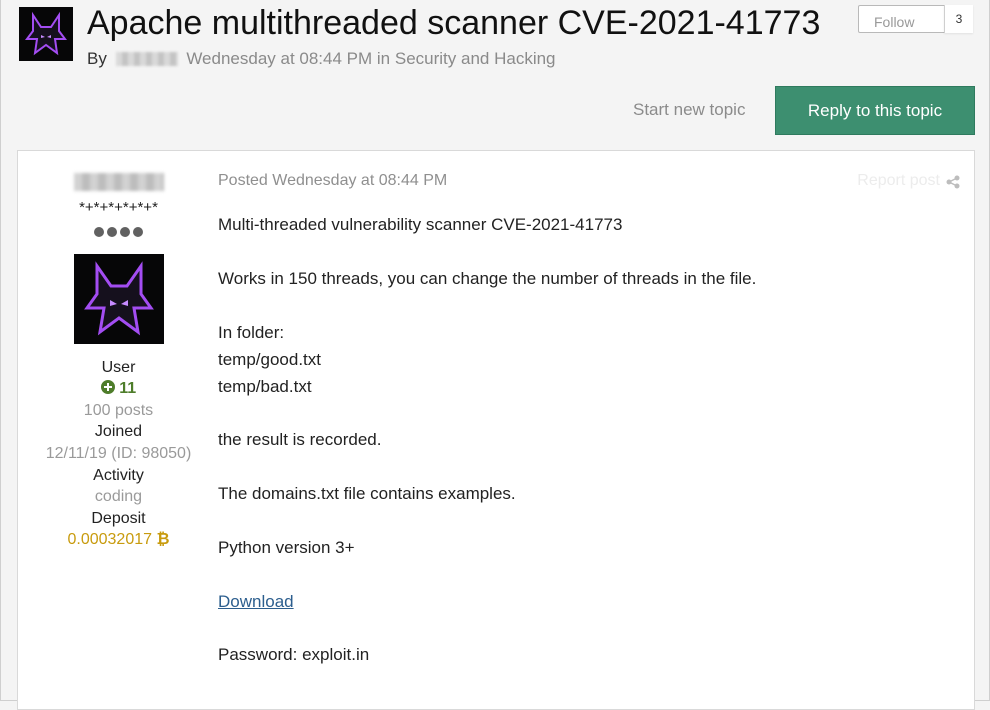 The width and height of the screenshot is (990, 710). Describe the element at coordinates (251, 332) in the screenshot. I see `post-text-line: In folder:` at that location.